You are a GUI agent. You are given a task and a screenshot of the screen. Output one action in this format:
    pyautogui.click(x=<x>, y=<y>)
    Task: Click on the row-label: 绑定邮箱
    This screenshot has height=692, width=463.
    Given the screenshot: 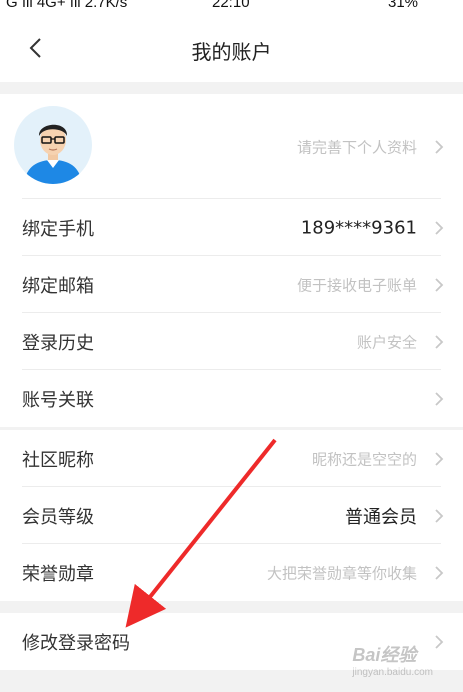 What is the action you would take?
    pyautogui.click(x=58, y=286)
    